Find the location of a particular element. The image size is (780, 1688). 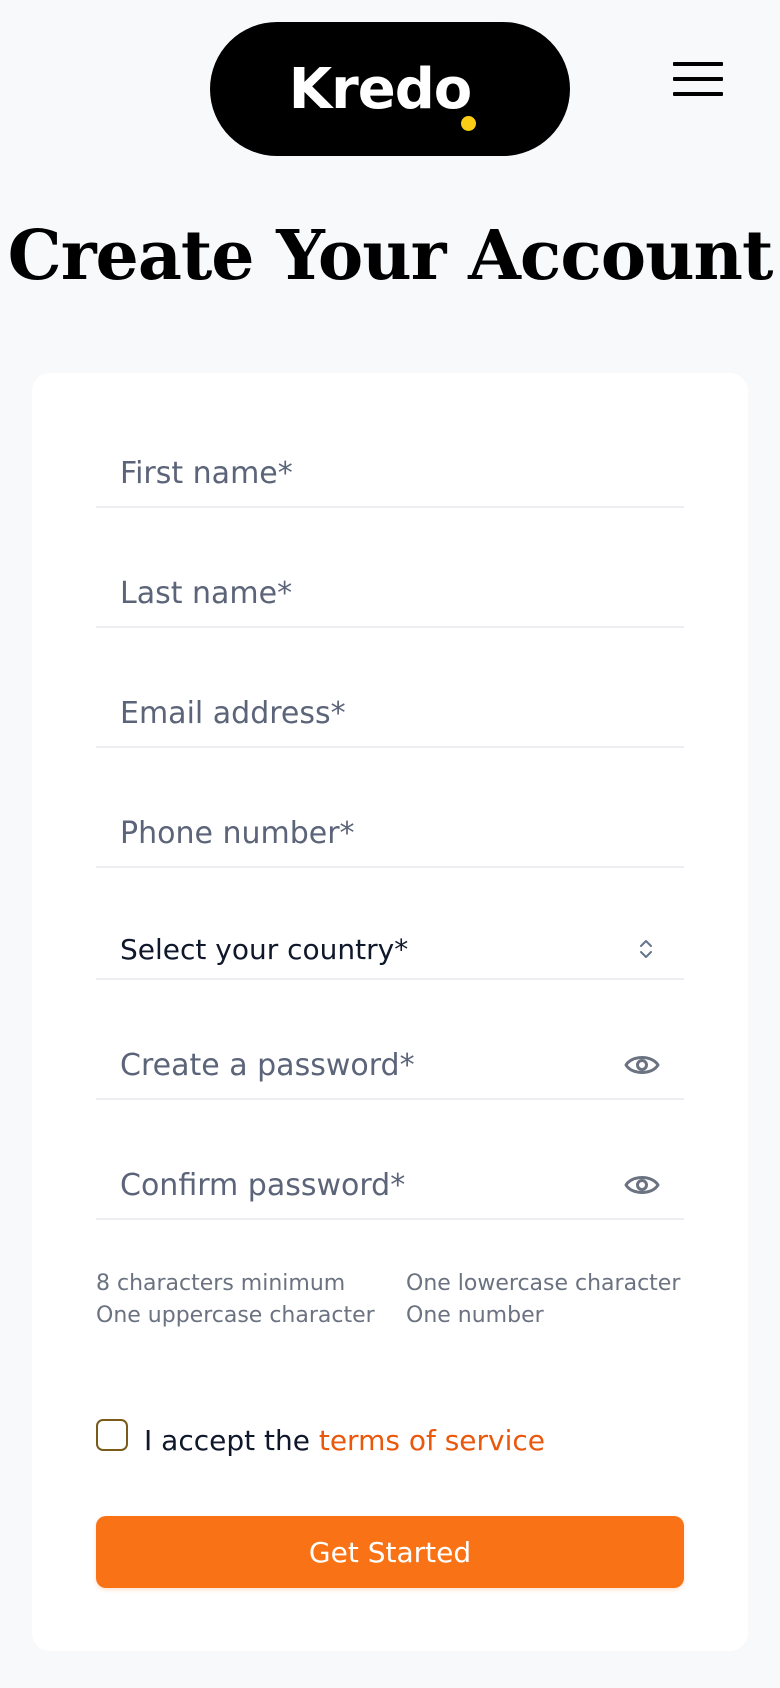

email-input is located at coordinates (390, 713).